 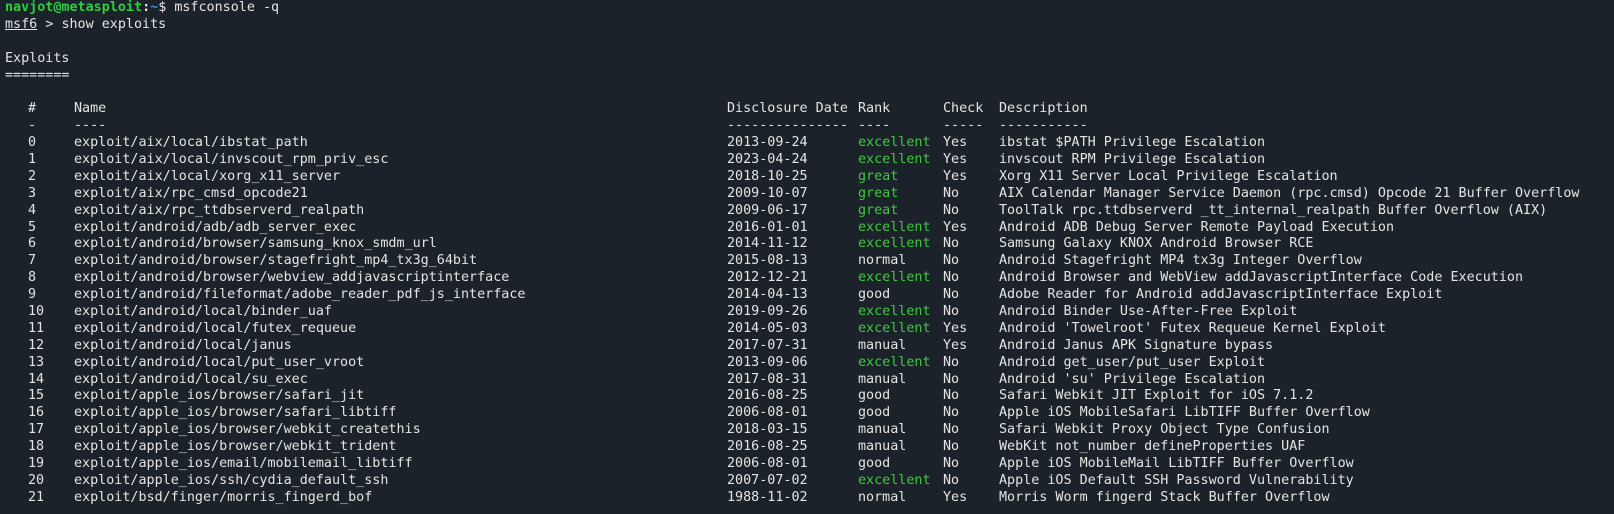 I want to click on row-num: 14, so click(x=36, y=379).